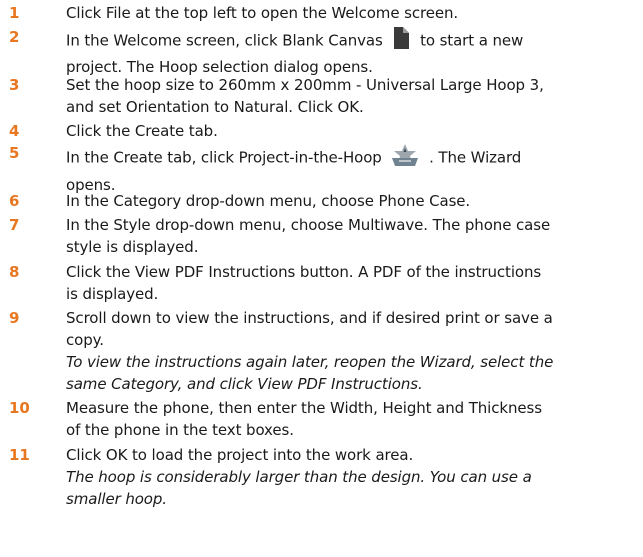  Describe the element at coordinates (14, 318) in the screenshot. I see `step-number: 9` at that location.